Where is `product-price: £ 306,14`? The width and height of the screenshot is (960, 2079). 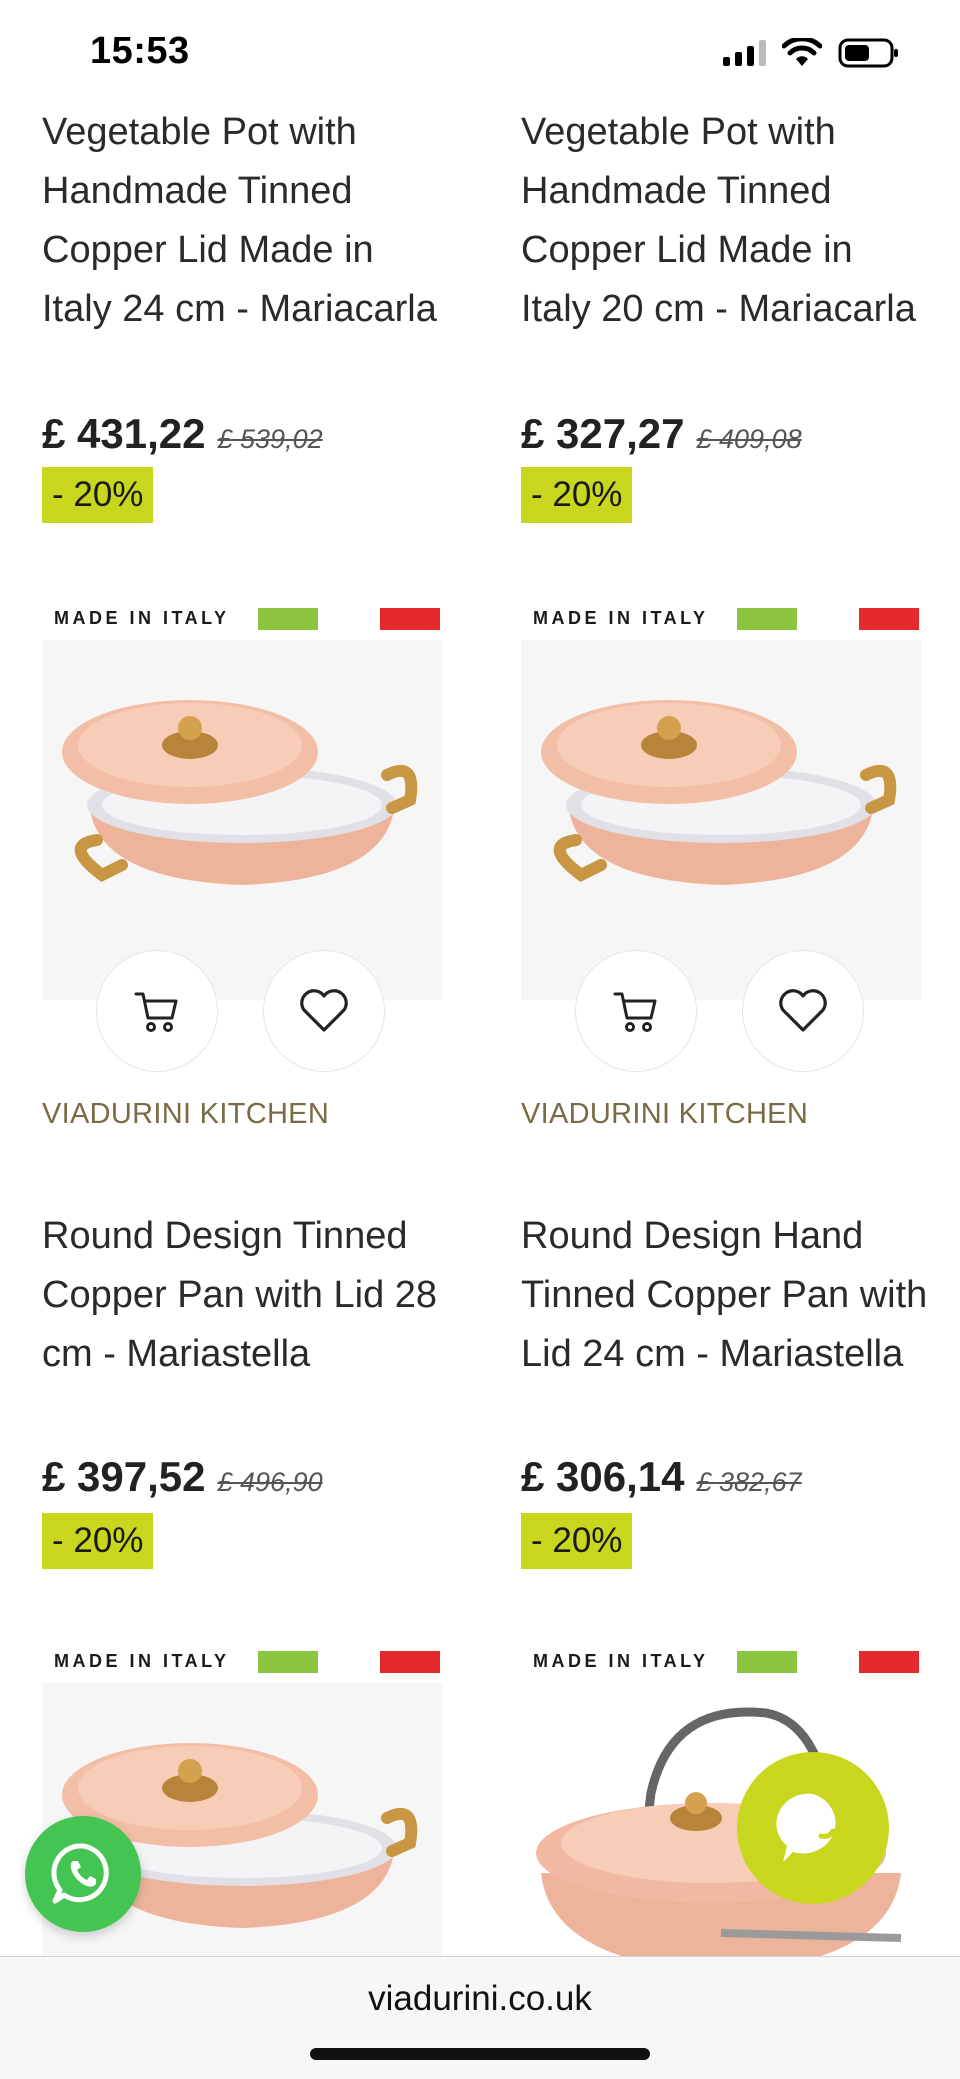 product-price: £ 306,14 is located at coordinates (603, 1476).